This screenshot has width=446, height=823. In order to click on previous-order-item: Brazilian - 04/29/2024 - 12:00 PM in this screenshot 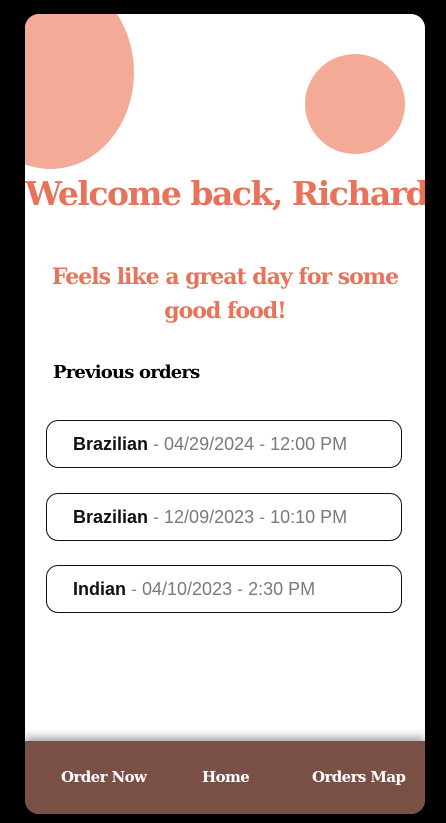, I will do `click(224, 444)`.